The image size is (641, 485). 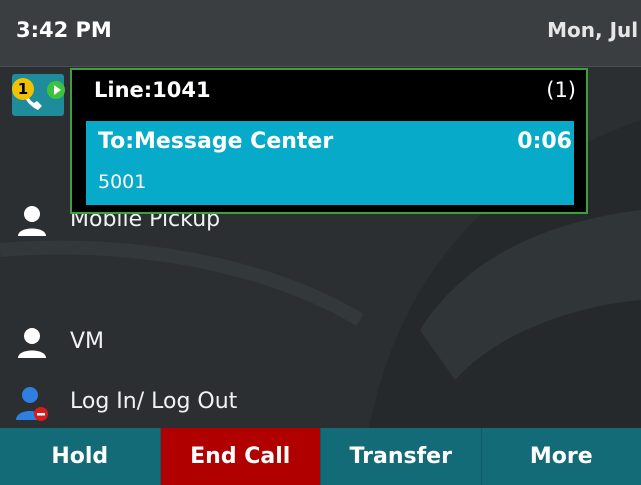 What do you see at coordinates (122, 182) in the screenshot?
I see `call-number: 5001` at bounding box center [122, 182].